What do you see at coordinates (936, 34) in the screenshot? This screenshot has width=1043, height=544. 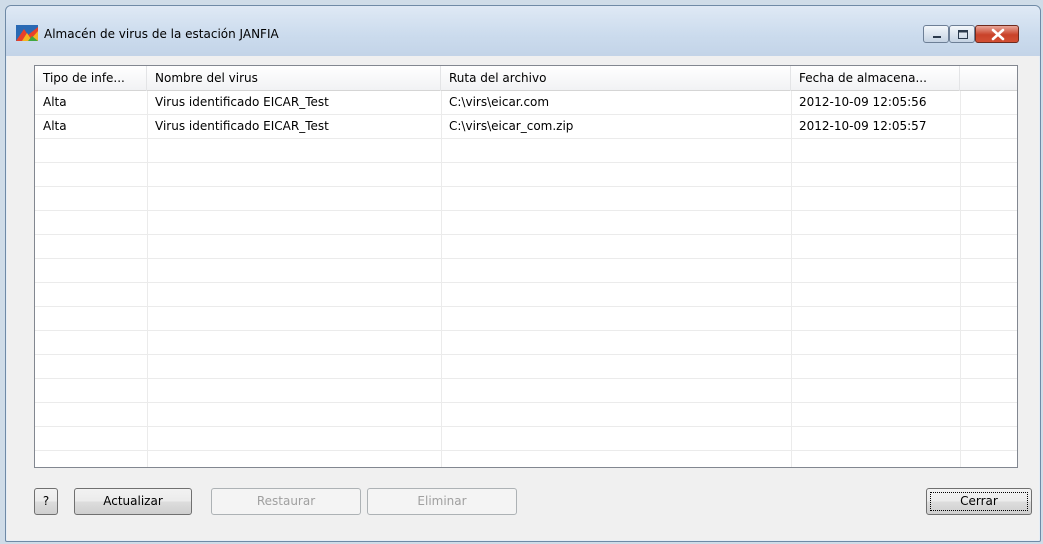 I see `minimize-button` at bounding box center [936, 34].